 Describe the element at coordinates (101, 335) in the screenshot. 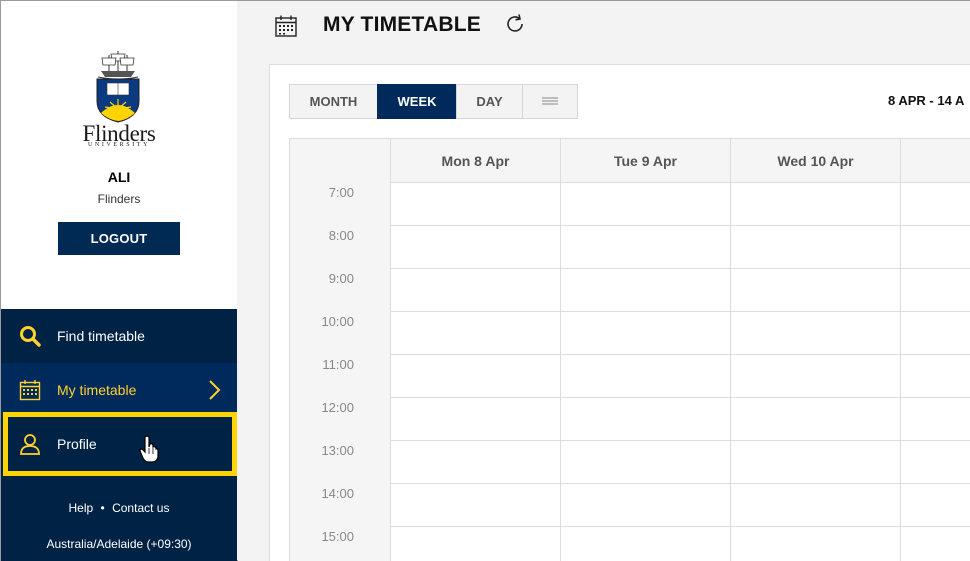

I see `sidebar-item-label: Find timetable` at that location.